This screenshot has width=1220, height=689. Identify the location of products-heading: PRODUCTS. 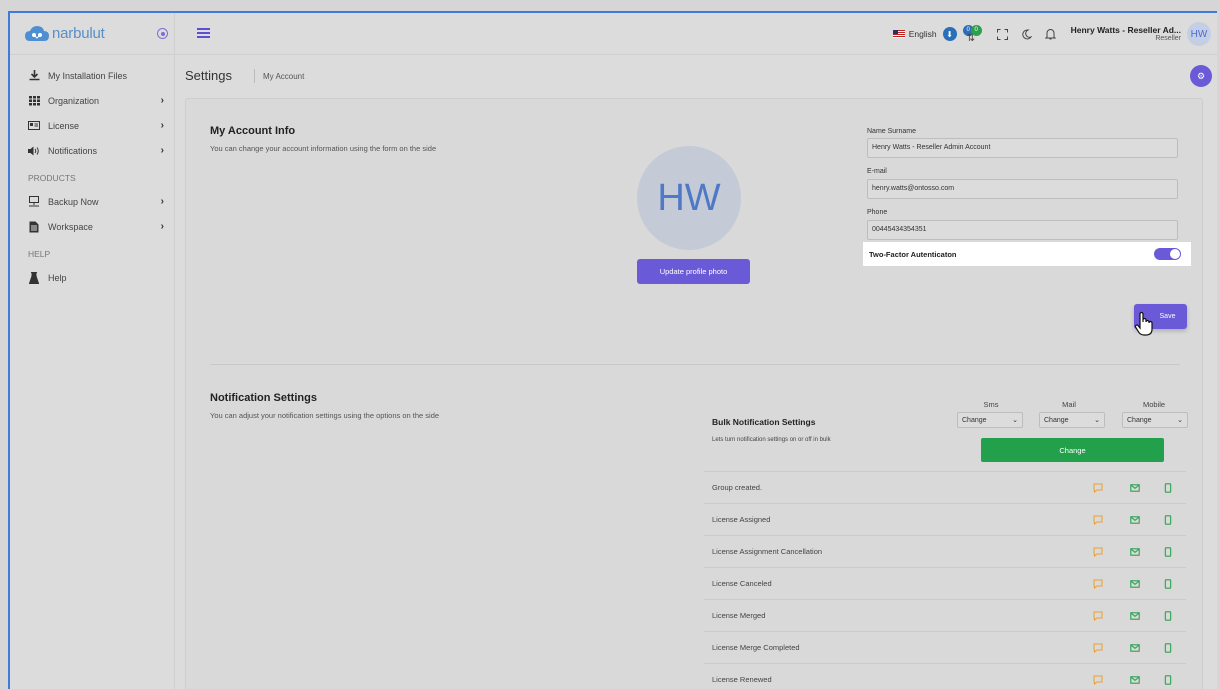
(52, 178).